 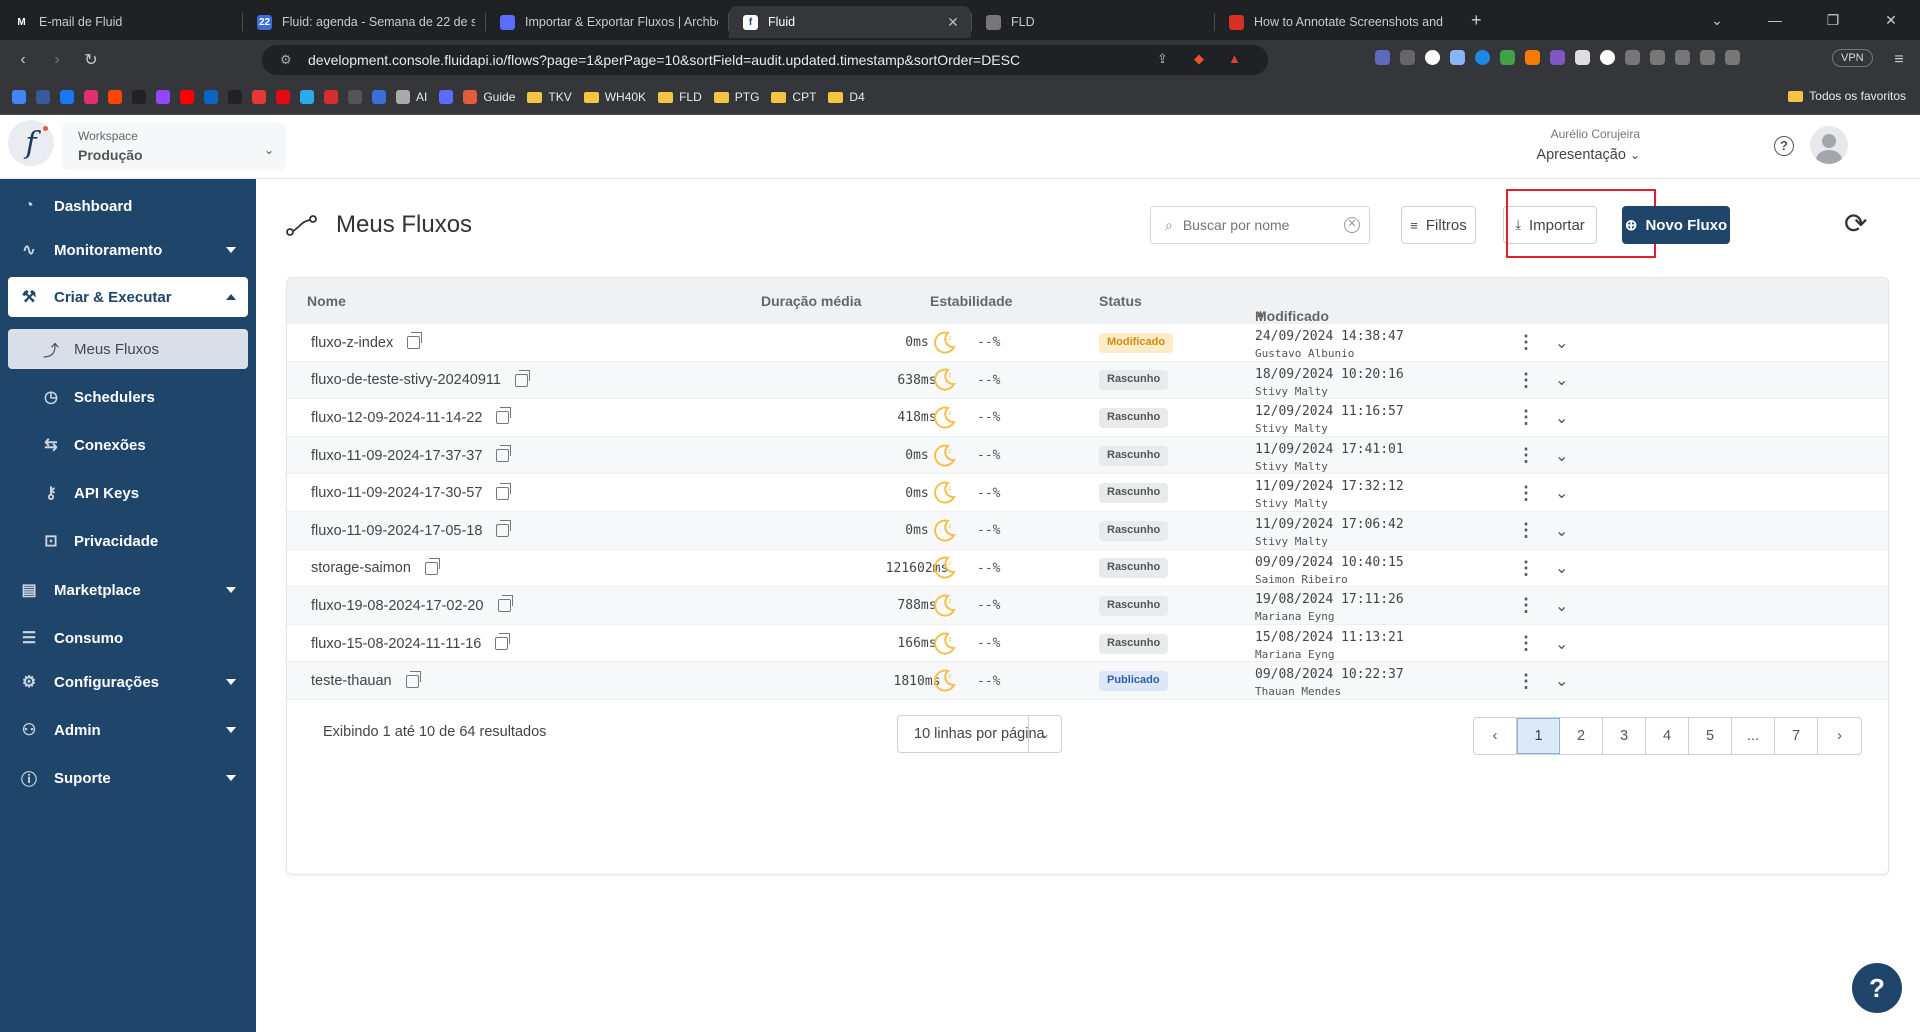 I want to click on rows-per-page-select: 10 linhas por página ⌄, so click(x=979, y=734).